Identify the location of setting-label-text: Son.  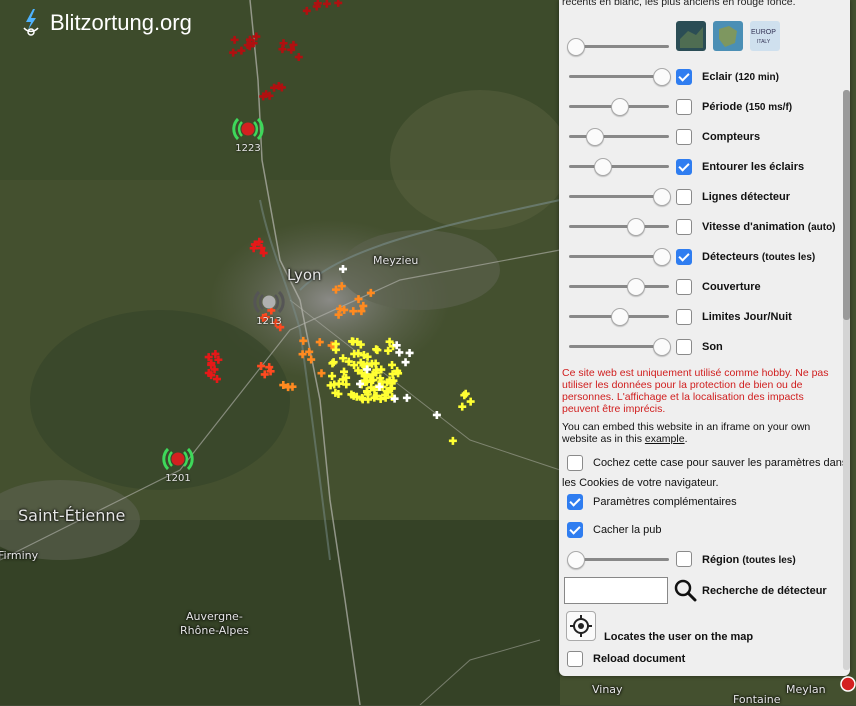
(712, 347).